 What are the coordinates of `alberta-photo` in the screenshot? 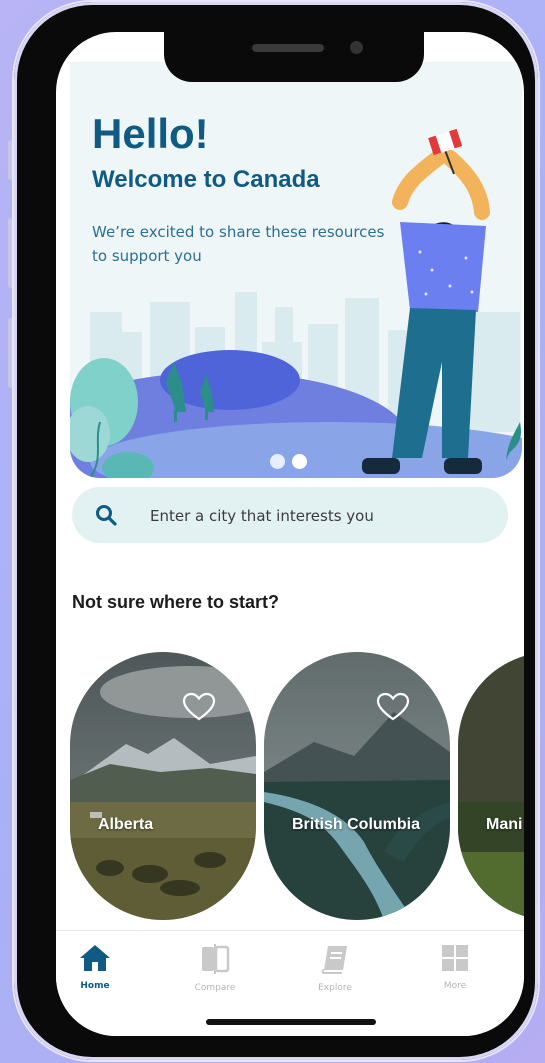 It's located at (163, 786).